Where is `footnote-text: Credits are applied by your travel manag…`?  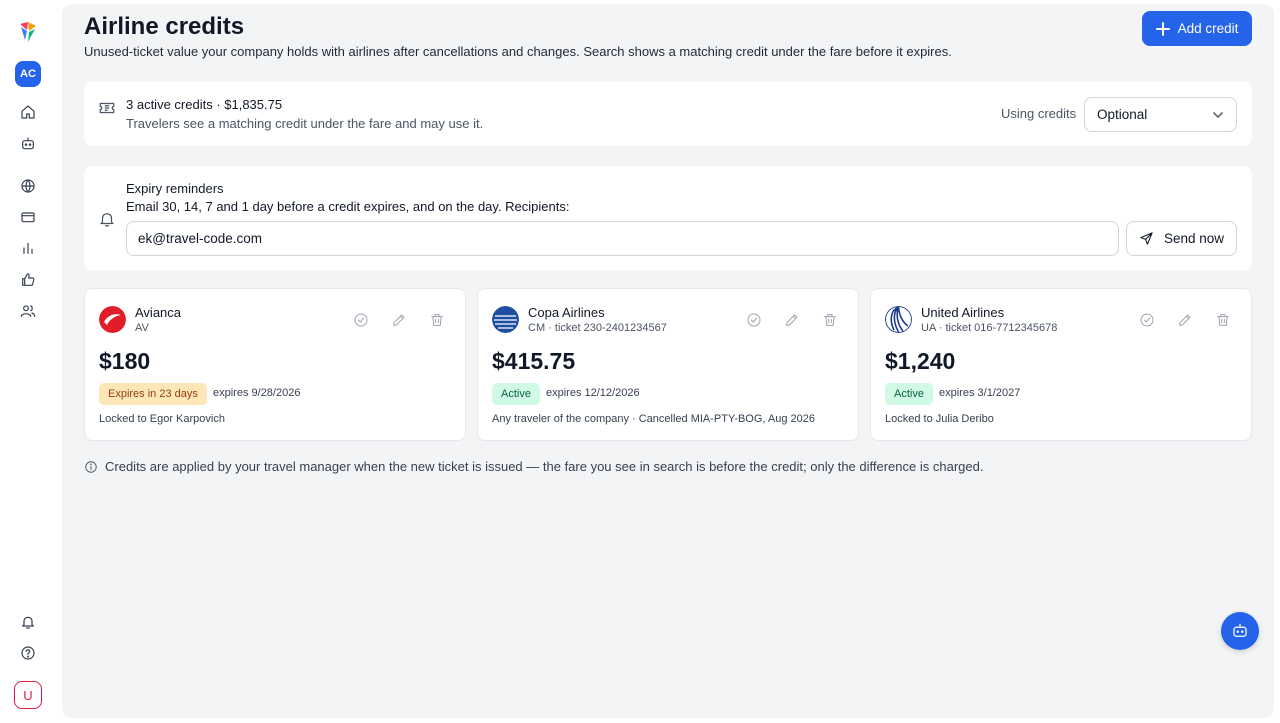
footnote-text: Credits are applied by your travel manag… is located at coordinates (544, 466).